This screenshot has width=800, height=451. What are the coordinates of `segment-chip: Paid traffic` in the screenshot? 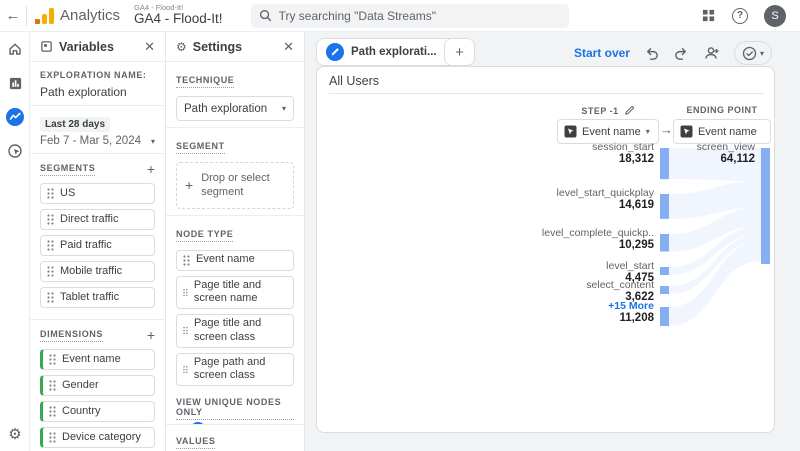 It's located at (97, 245).